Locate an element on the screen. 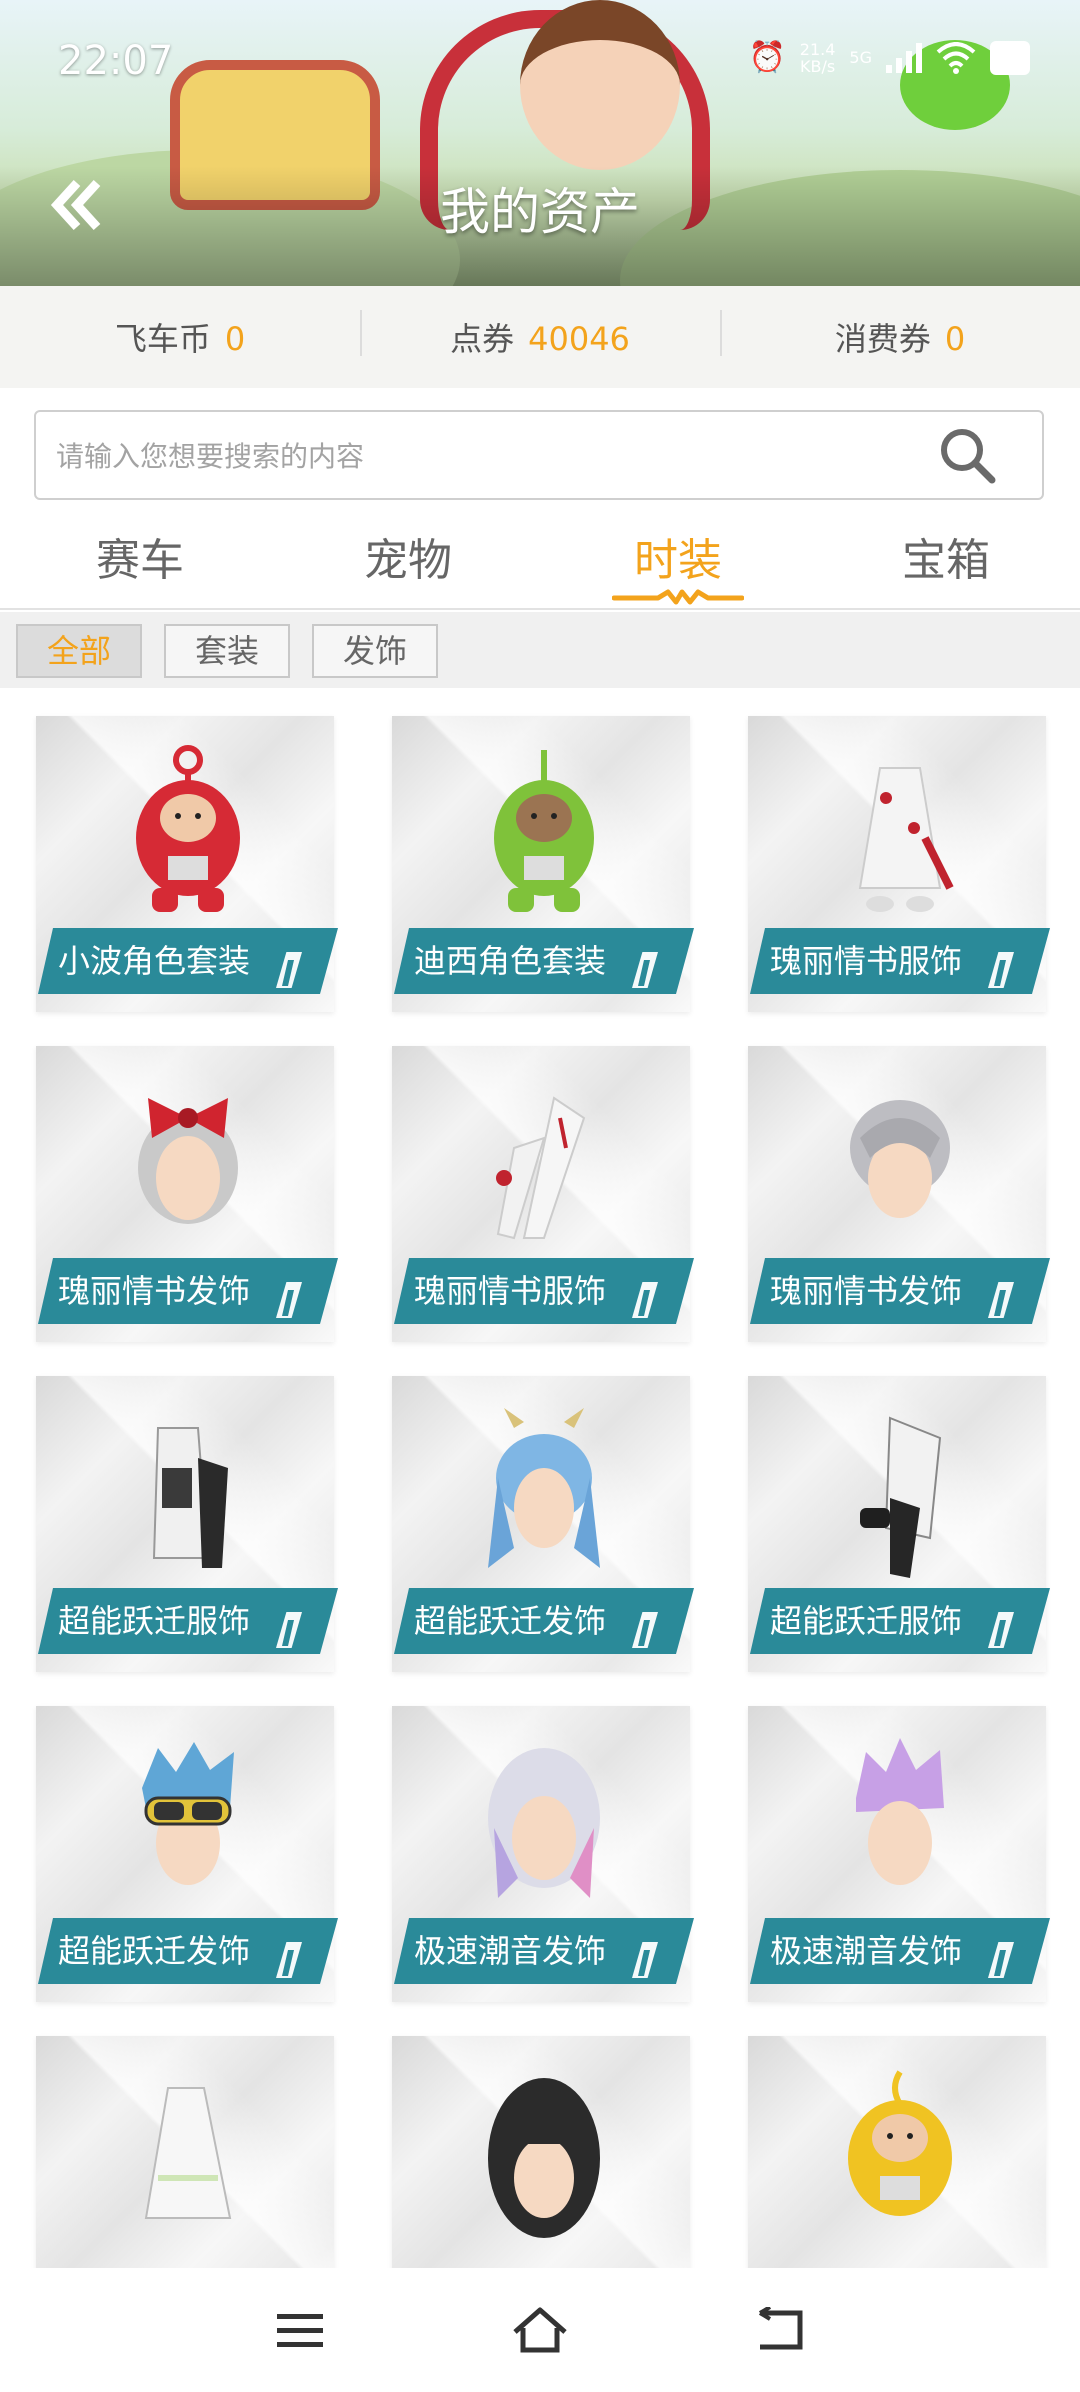 The image size is (1080, 2392). search-box is located at coordinates (539, 455).